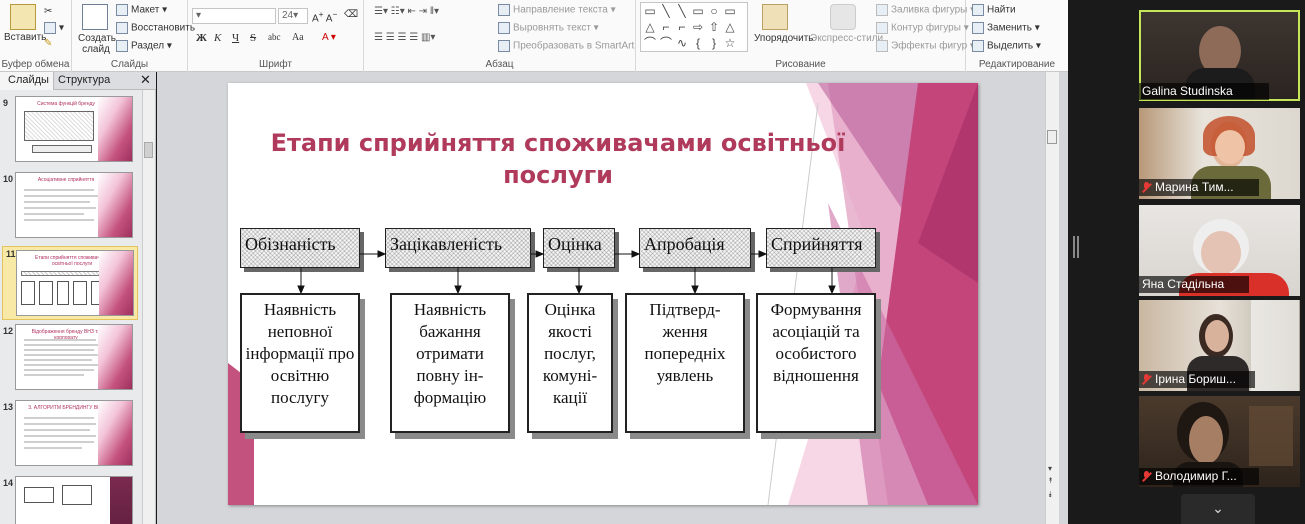 The image size is (1305, 524). I want to click on select-button: Выделить ▾, so click(1006, 46).